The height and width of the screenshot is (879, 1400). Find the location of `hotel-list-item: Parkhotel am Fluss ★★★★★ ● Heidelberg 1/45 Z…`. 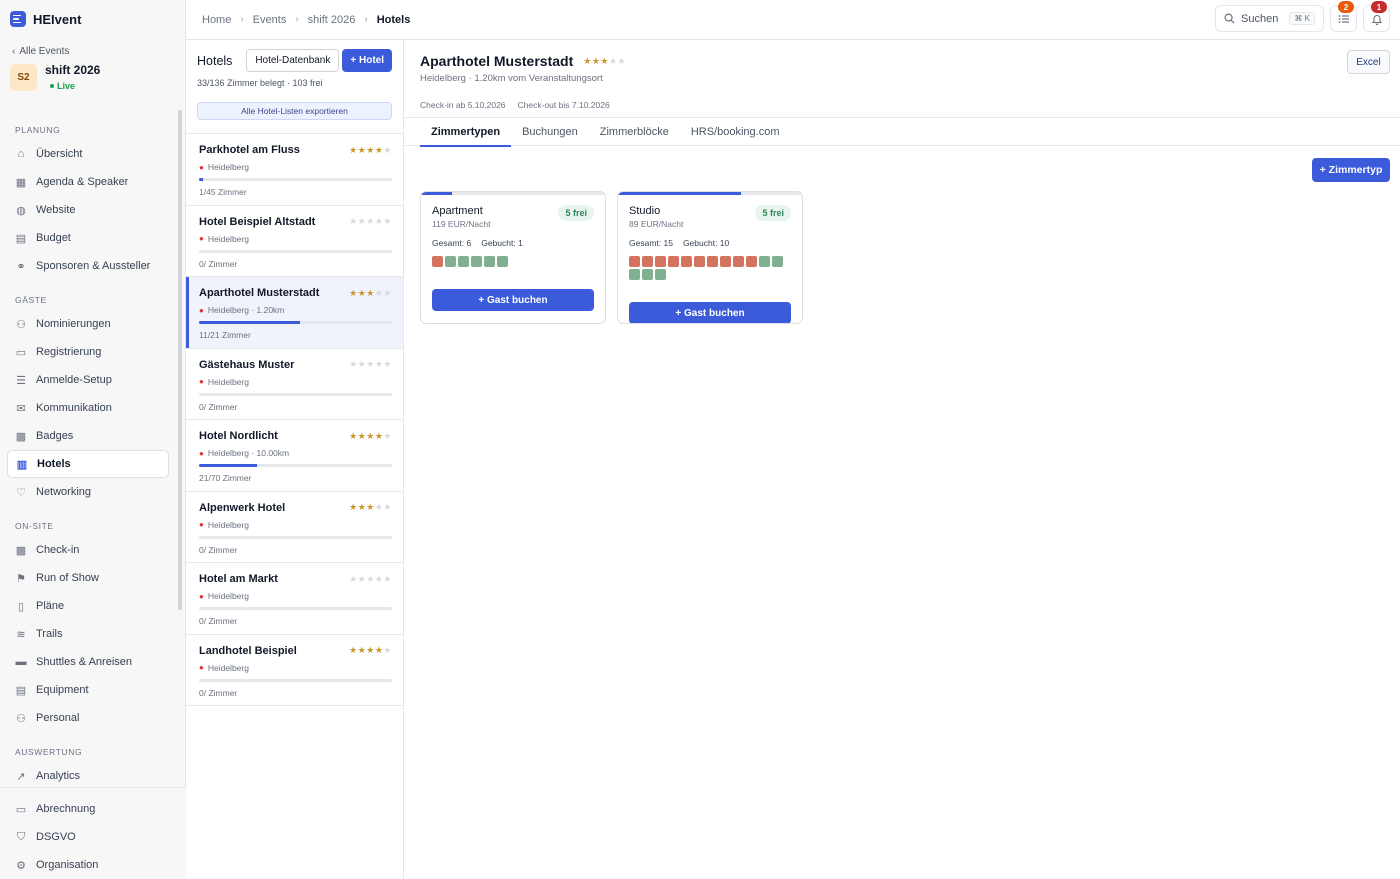

hotel-list-item: Parkhotel am Fluss ★★★★★ ● Heidelberg 1/45 Z… is located at coordinates (294, 170).